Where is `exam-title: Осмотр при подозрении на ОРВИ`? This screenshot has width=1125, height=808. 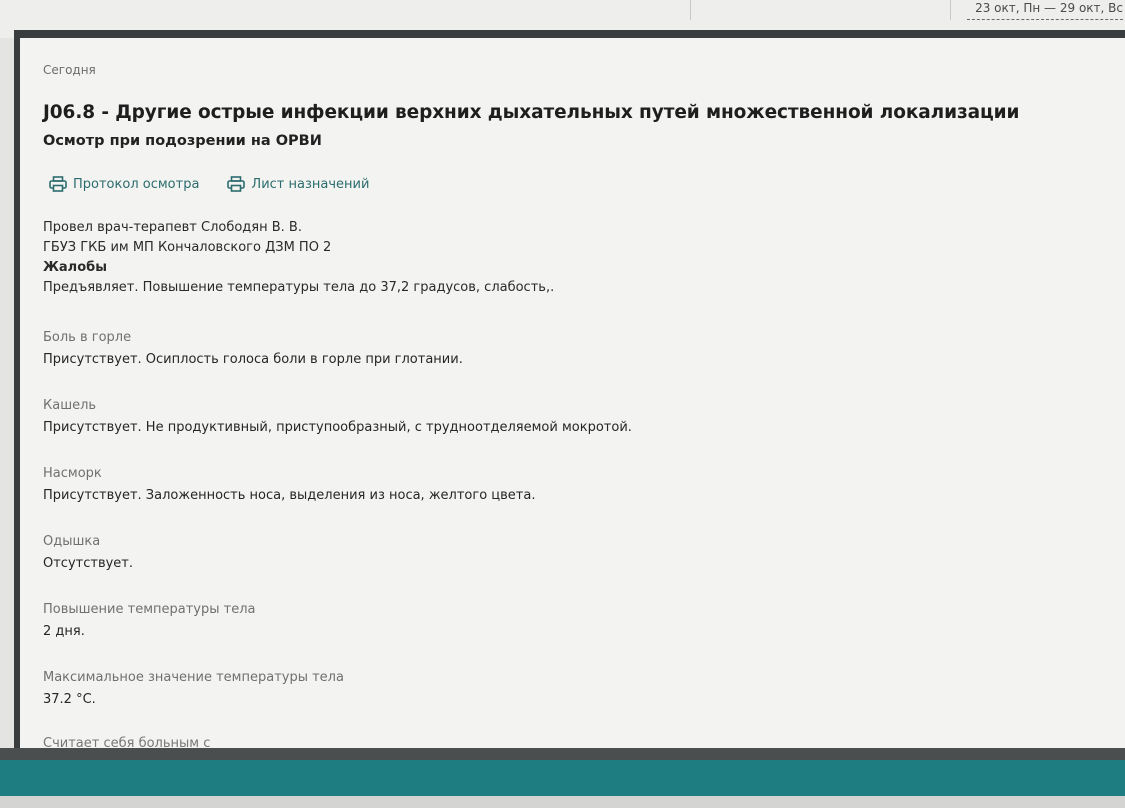
exam-title: Осмотр при подозрении на ОРВИ is located at coordinates (182, 141).